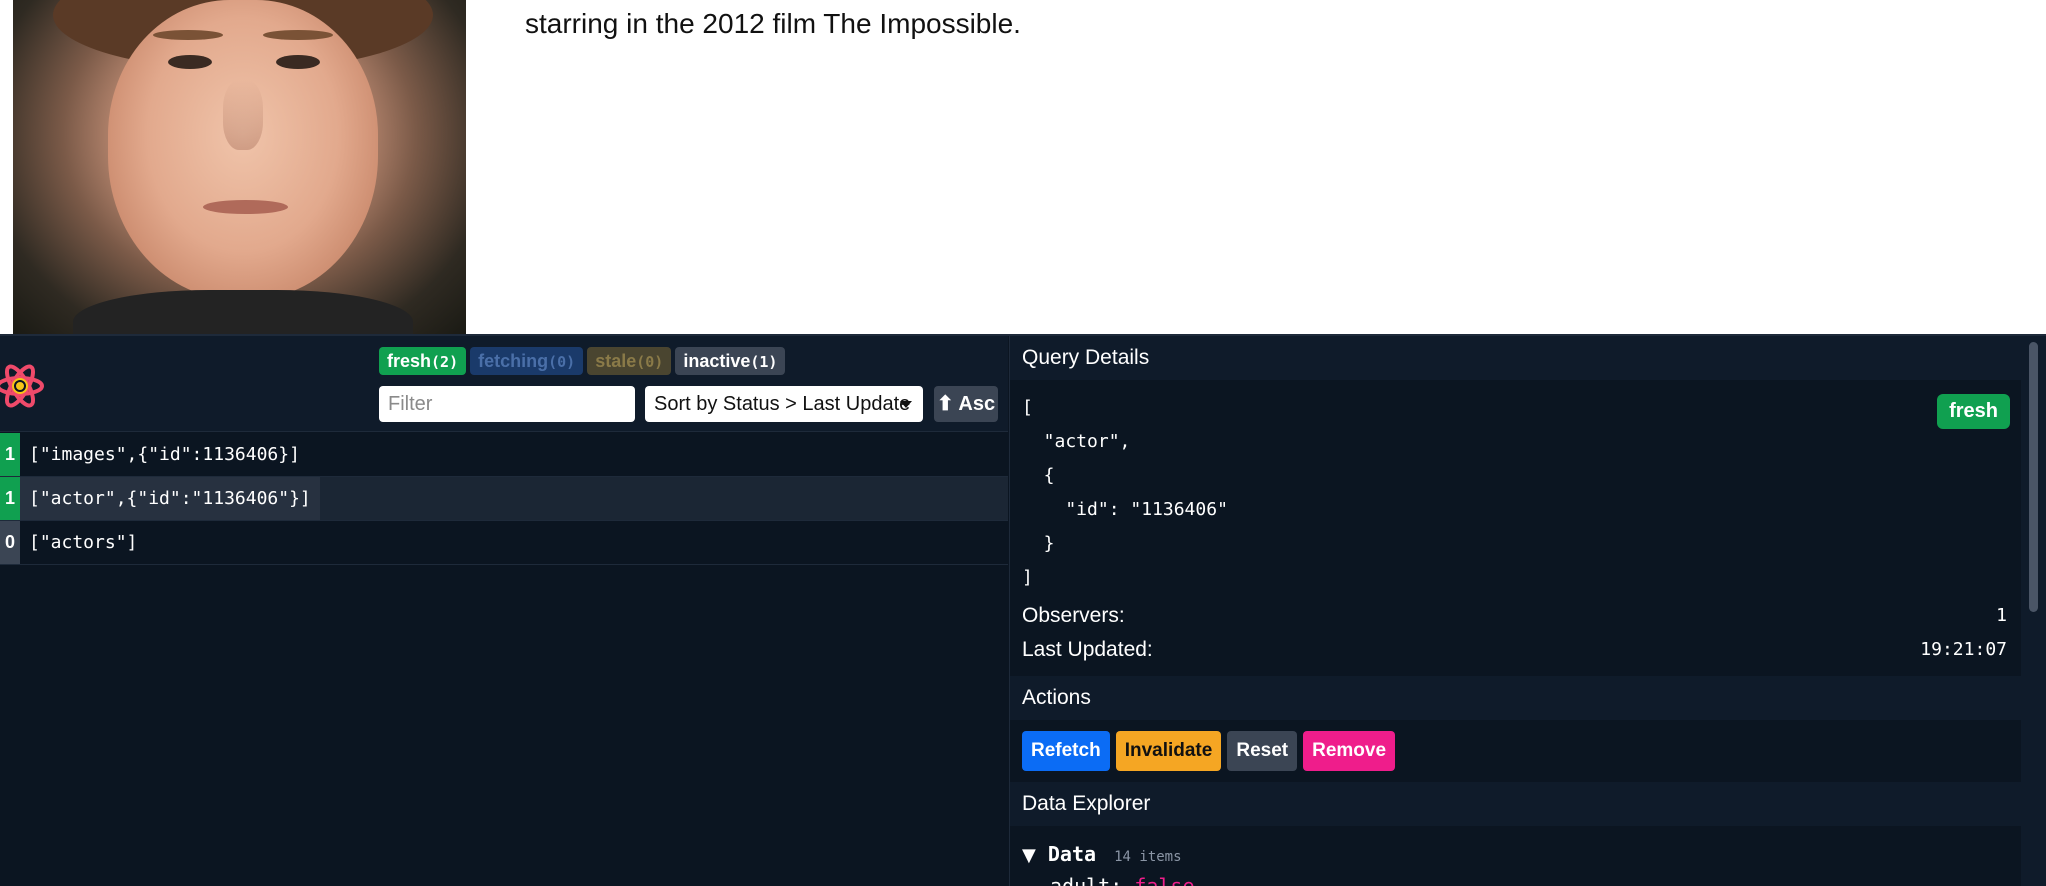  What do you see at coordinates (10, 542) in the screenshot?
I see `observer-count: 0` at bounding box center [10, 542].